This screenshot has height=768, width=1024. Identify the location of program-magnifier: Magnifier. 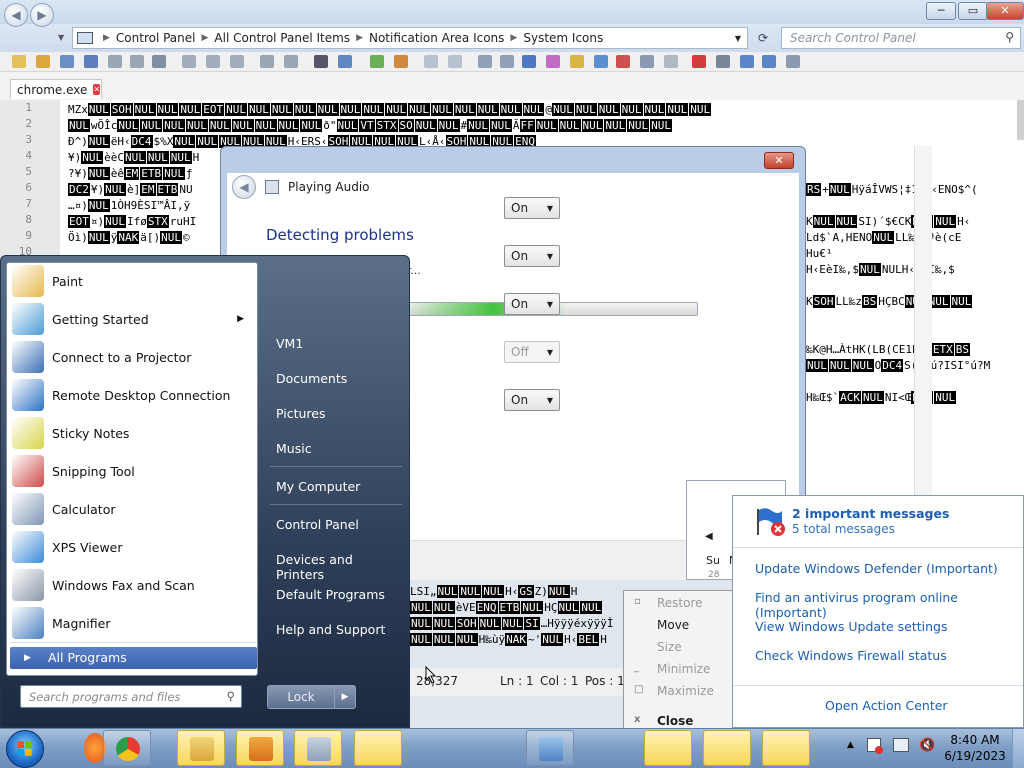
(133, 623).